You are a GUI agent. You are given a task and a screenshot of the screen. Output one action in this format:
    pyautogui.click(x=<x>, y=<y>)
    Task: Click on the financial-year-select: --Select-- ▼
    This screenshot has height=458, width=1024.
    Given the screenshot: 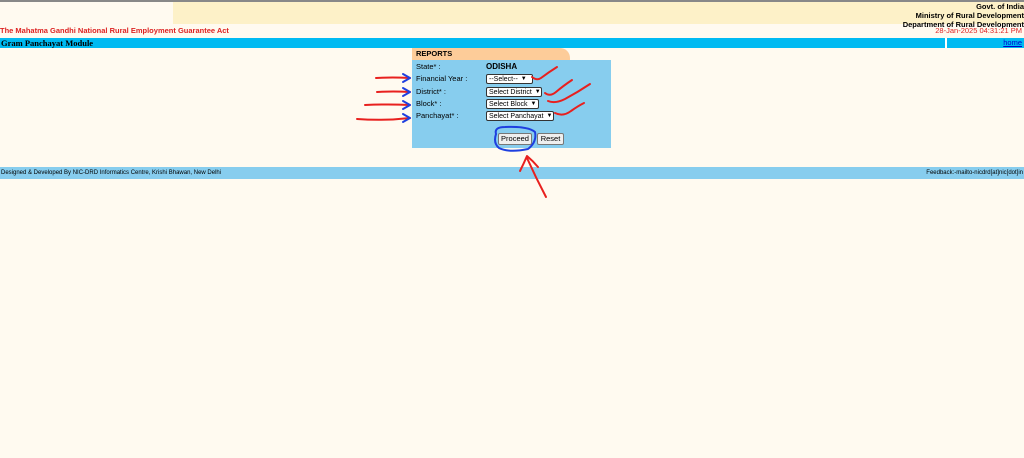 What is the action you would take?
    pyautogui.click(x=509, y=79)
    